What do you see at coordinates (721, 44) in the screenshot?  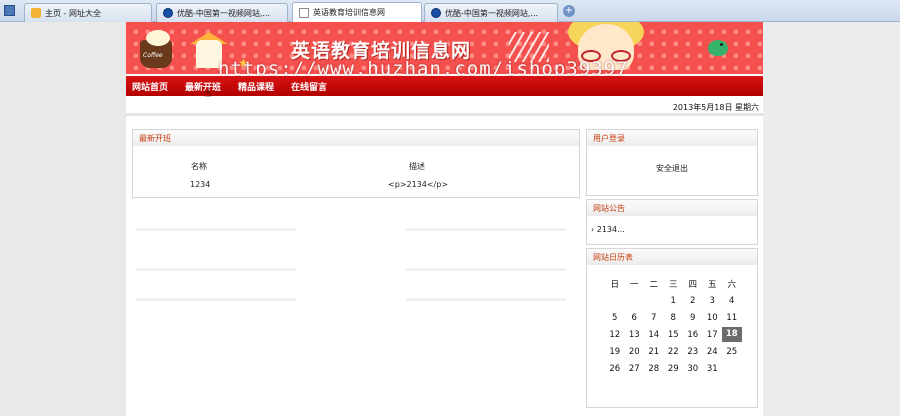 I see `bird-eye` at bounding box center [721, 44].